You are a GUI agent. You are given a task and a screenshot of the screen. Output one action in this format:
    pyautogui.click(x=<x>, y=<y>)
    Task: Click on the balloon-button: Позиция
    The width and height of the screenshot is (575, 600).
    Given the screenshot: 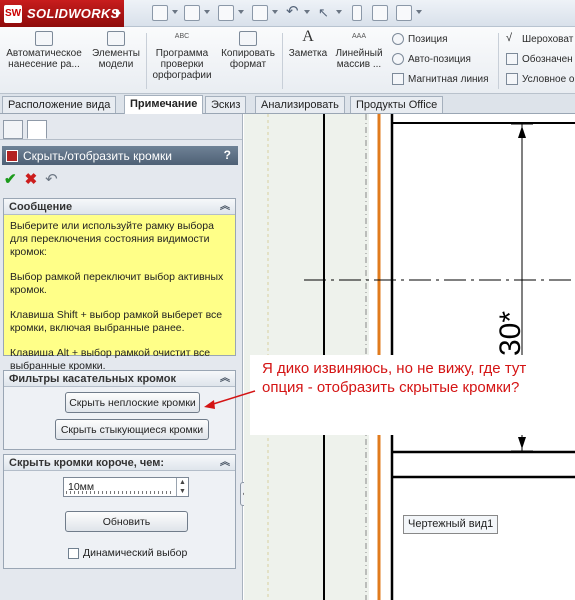 What is the action you would take?
    pyautogui.click(x=420, y=39)
    